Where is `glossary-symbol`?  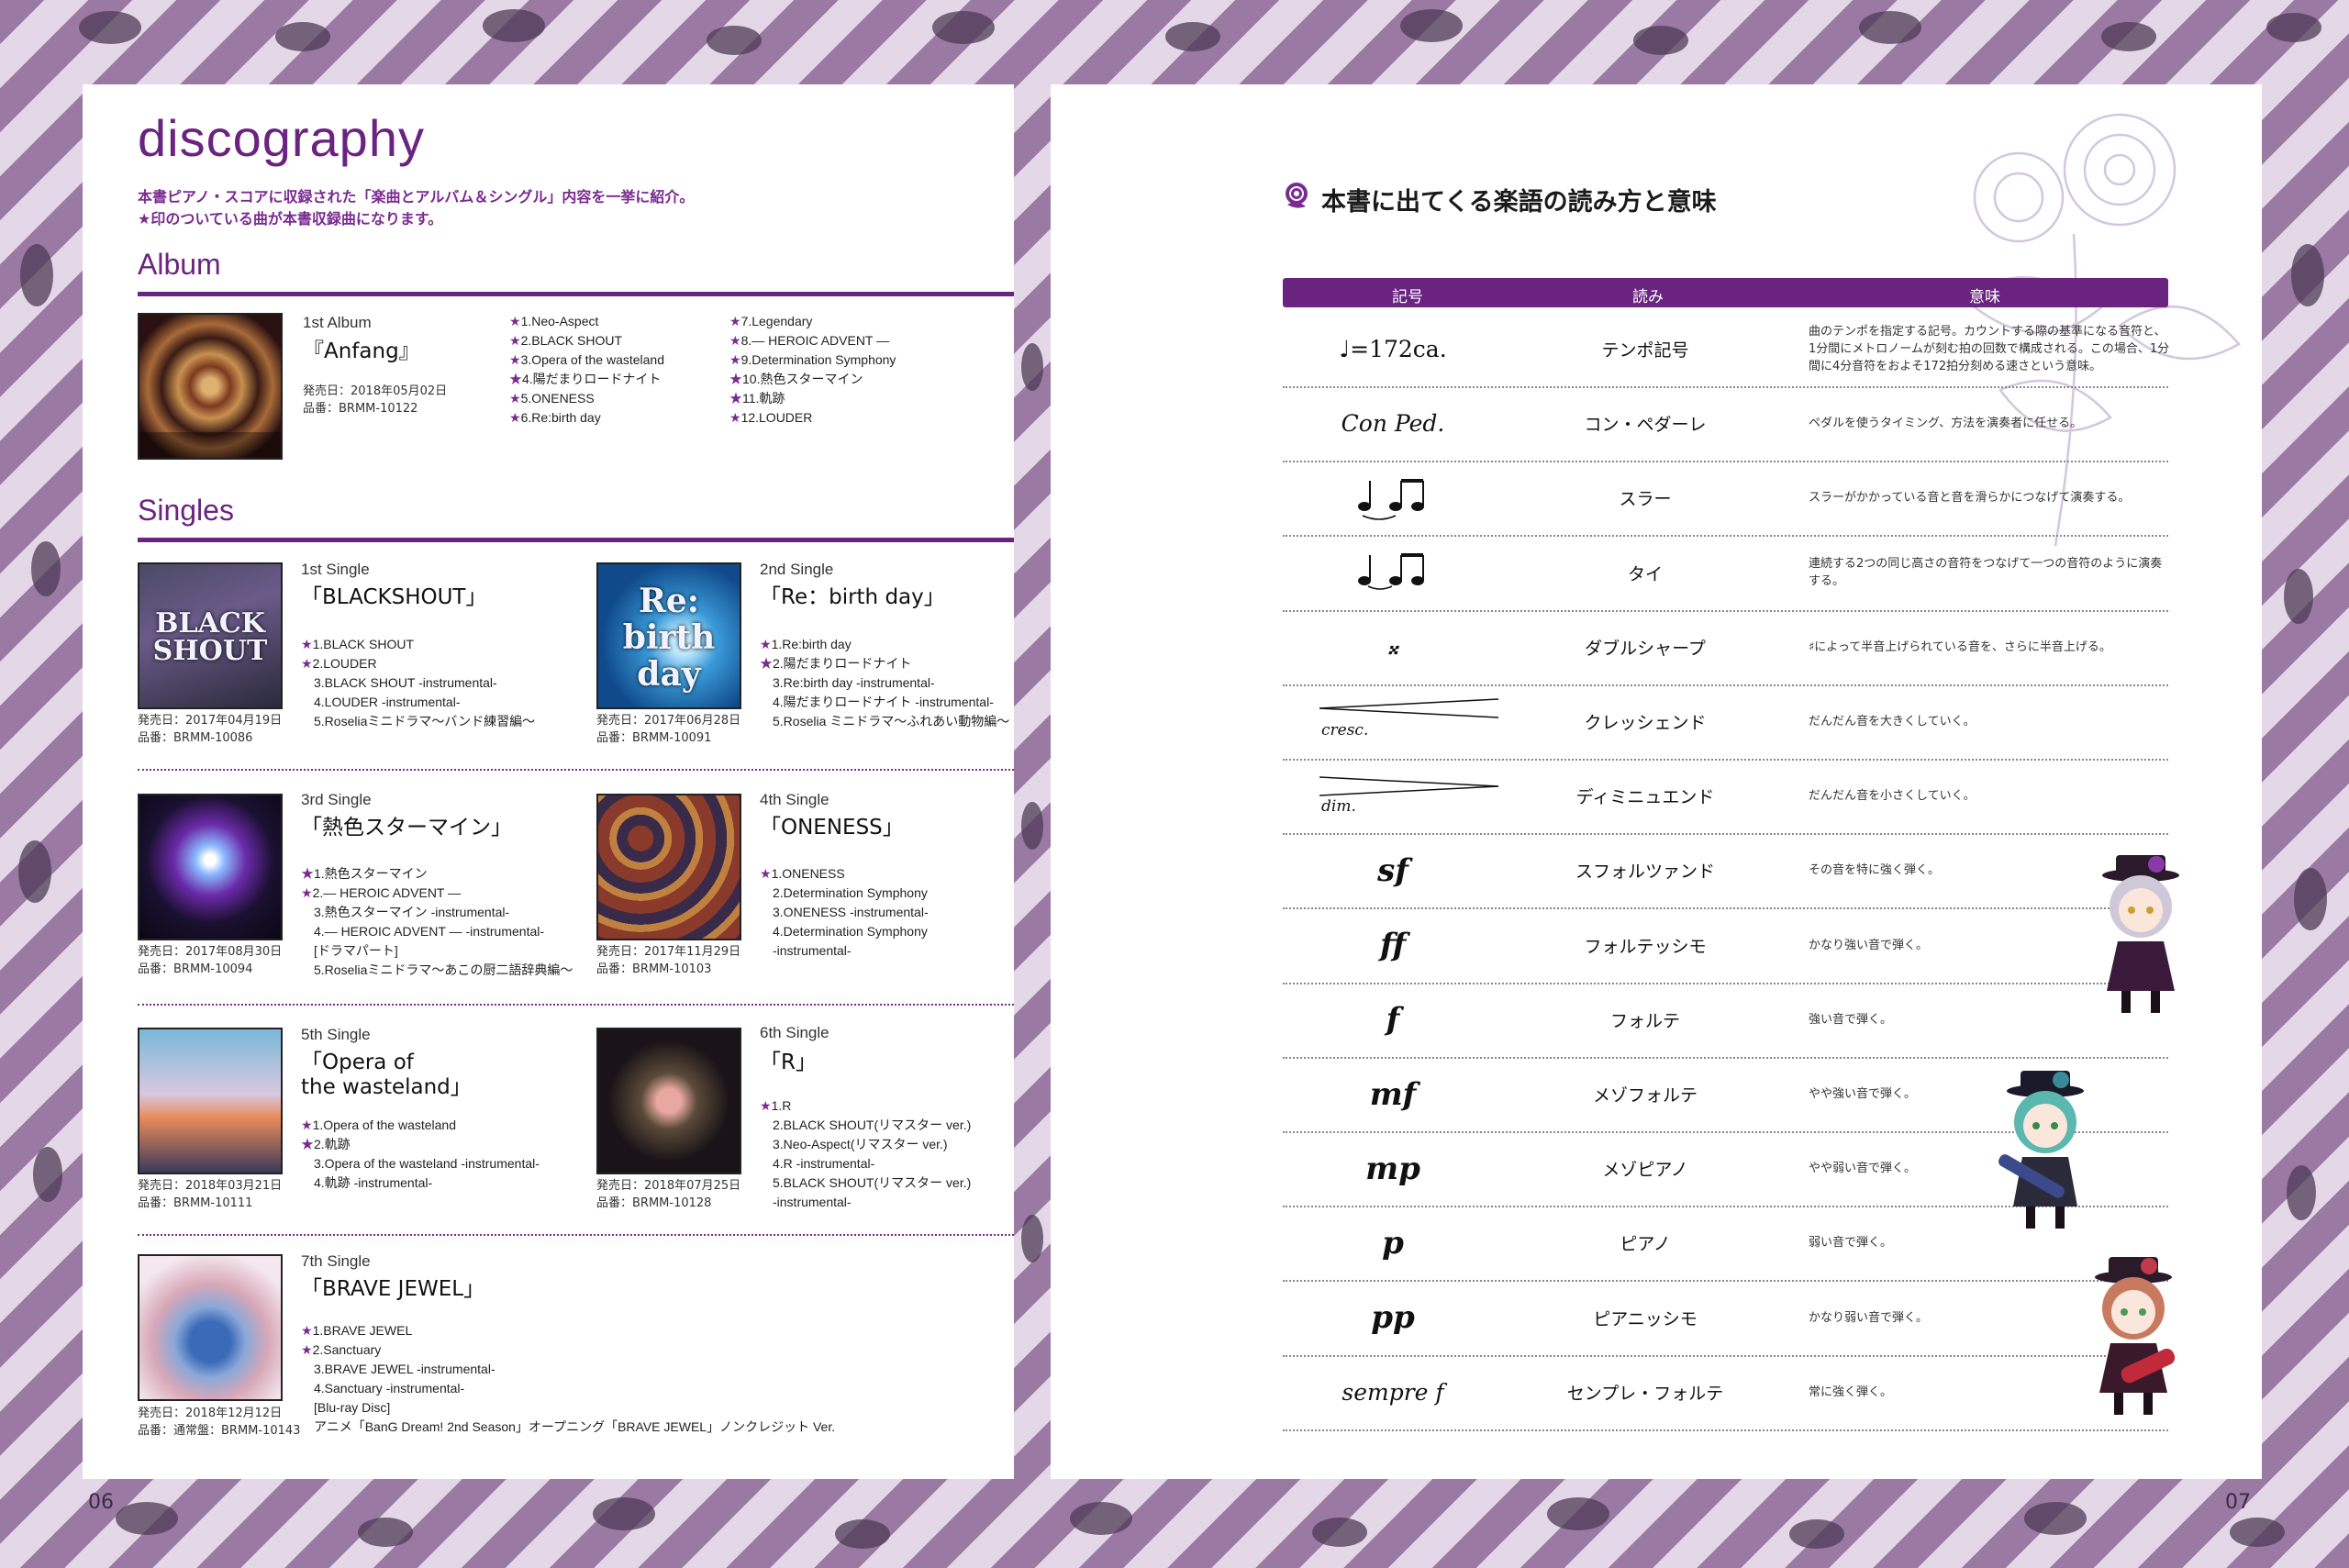
glossary-symbol is located at coordinates (1393, 573).